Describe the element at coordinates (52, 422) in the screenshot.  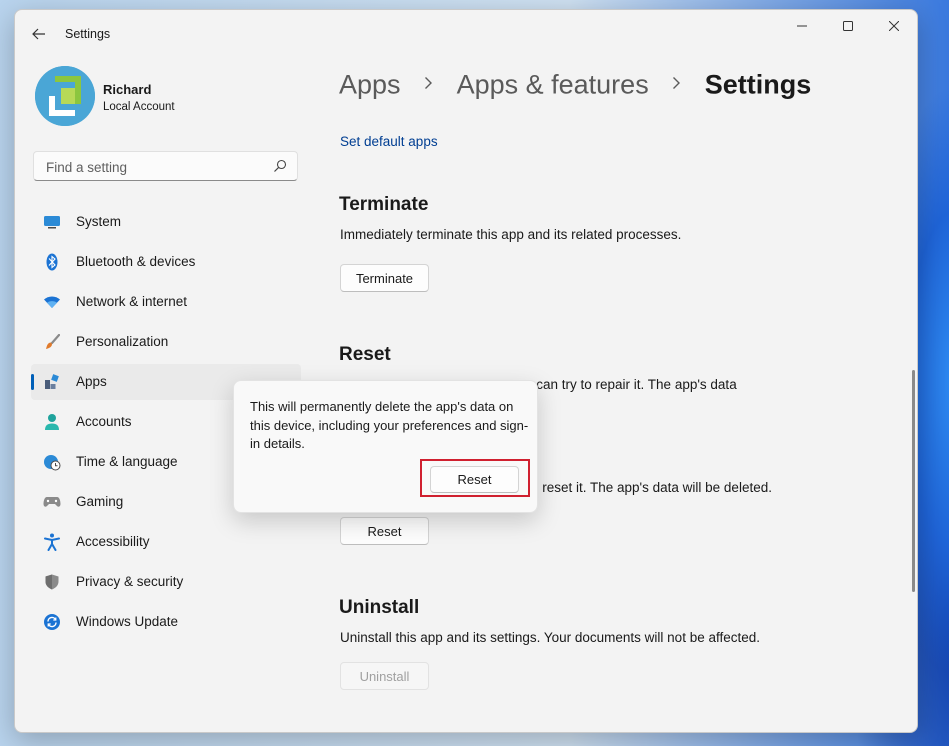
I see `person-icon` at that location.